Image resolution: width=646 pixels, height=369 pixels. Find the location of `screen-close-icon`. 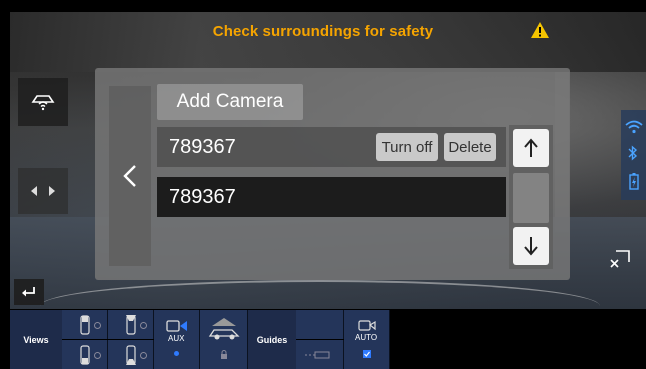

screen-close-icon is located at coordinates (620, 259).